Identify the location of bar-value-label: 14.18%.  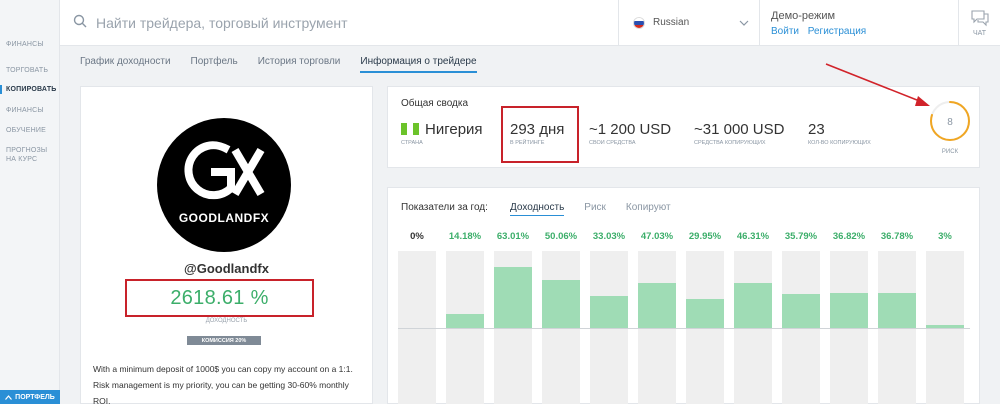
(465, 236).